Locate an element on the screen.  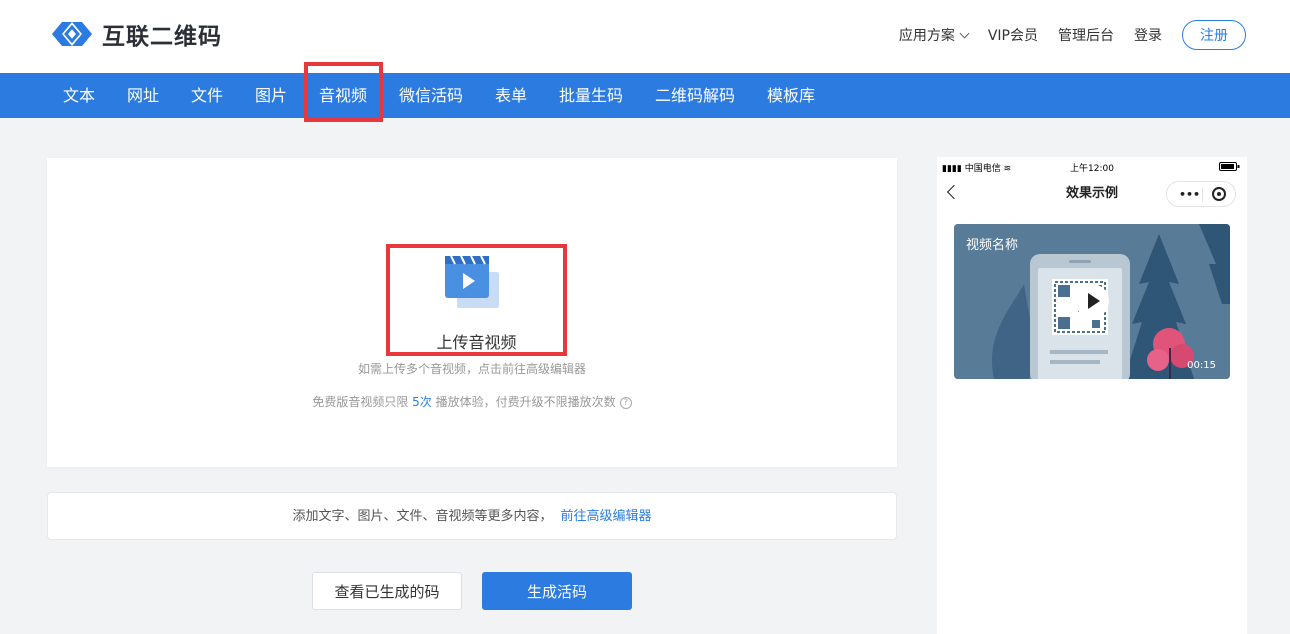
tab-url: 网址 is located at coordinates (143, 95).